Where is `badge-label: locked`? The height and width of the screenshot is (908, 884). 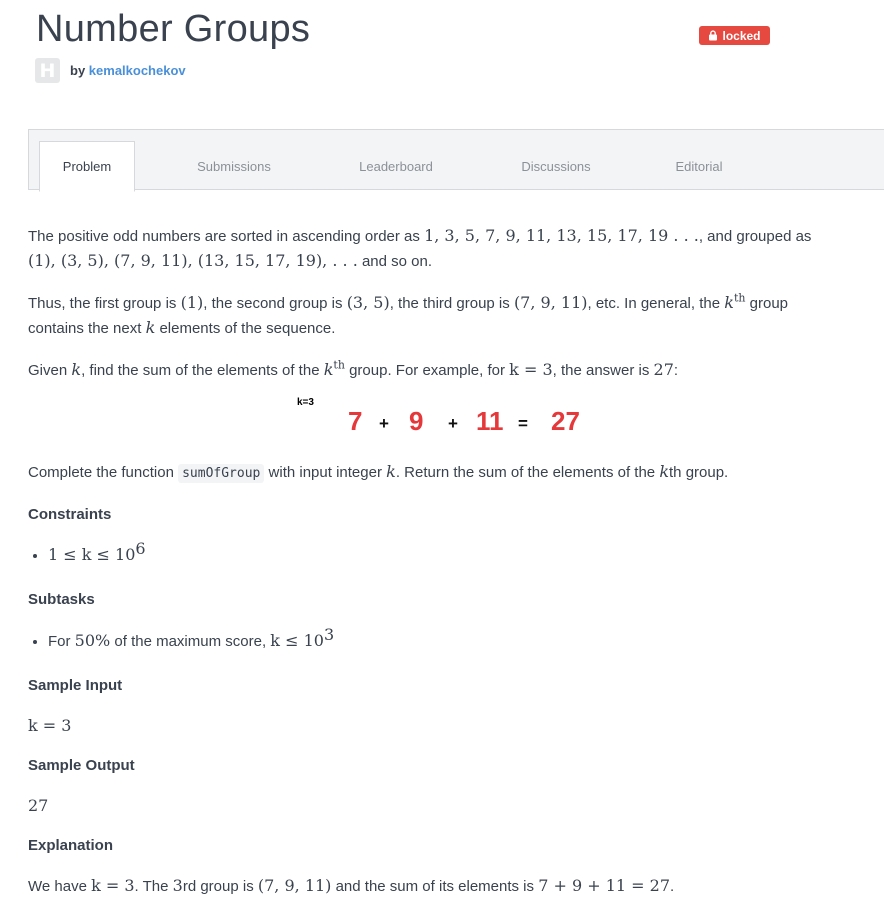
badge-label: locked is located at coordinates (741, 35).